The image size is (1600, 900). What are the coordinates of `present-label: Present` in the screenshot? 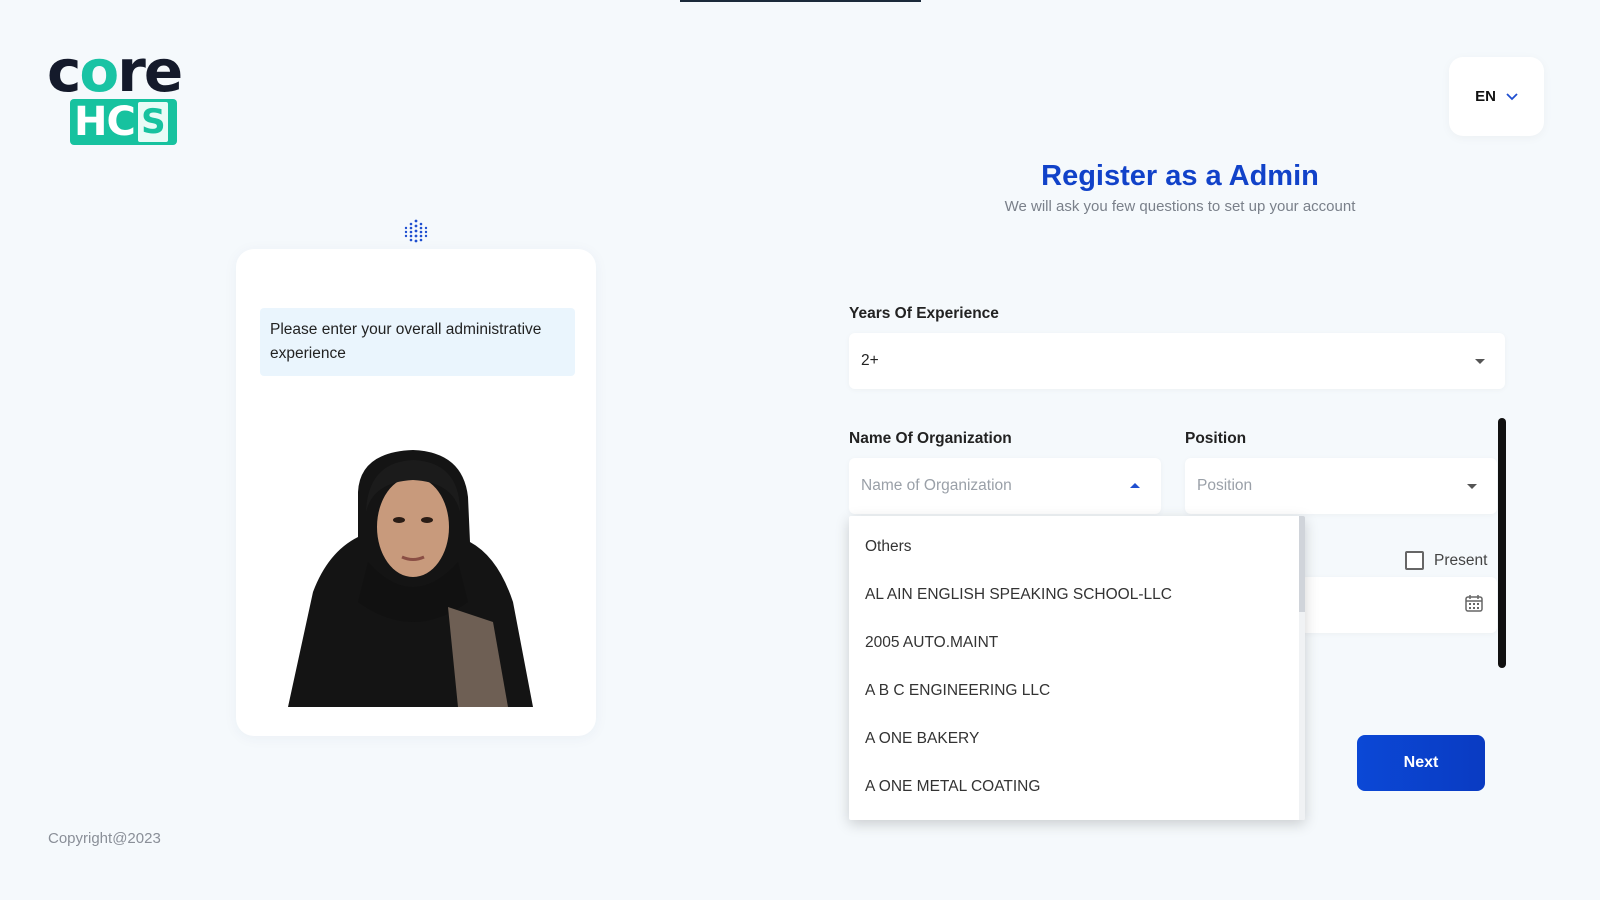 It's located at (1461, 560).